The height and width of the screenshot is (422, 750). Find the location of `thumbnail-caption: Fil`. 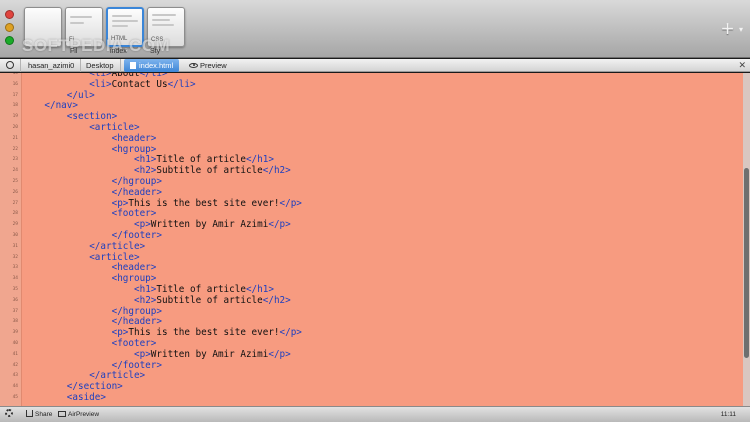

thumbnail-caption: Fil is located at coordinates (74, 51).